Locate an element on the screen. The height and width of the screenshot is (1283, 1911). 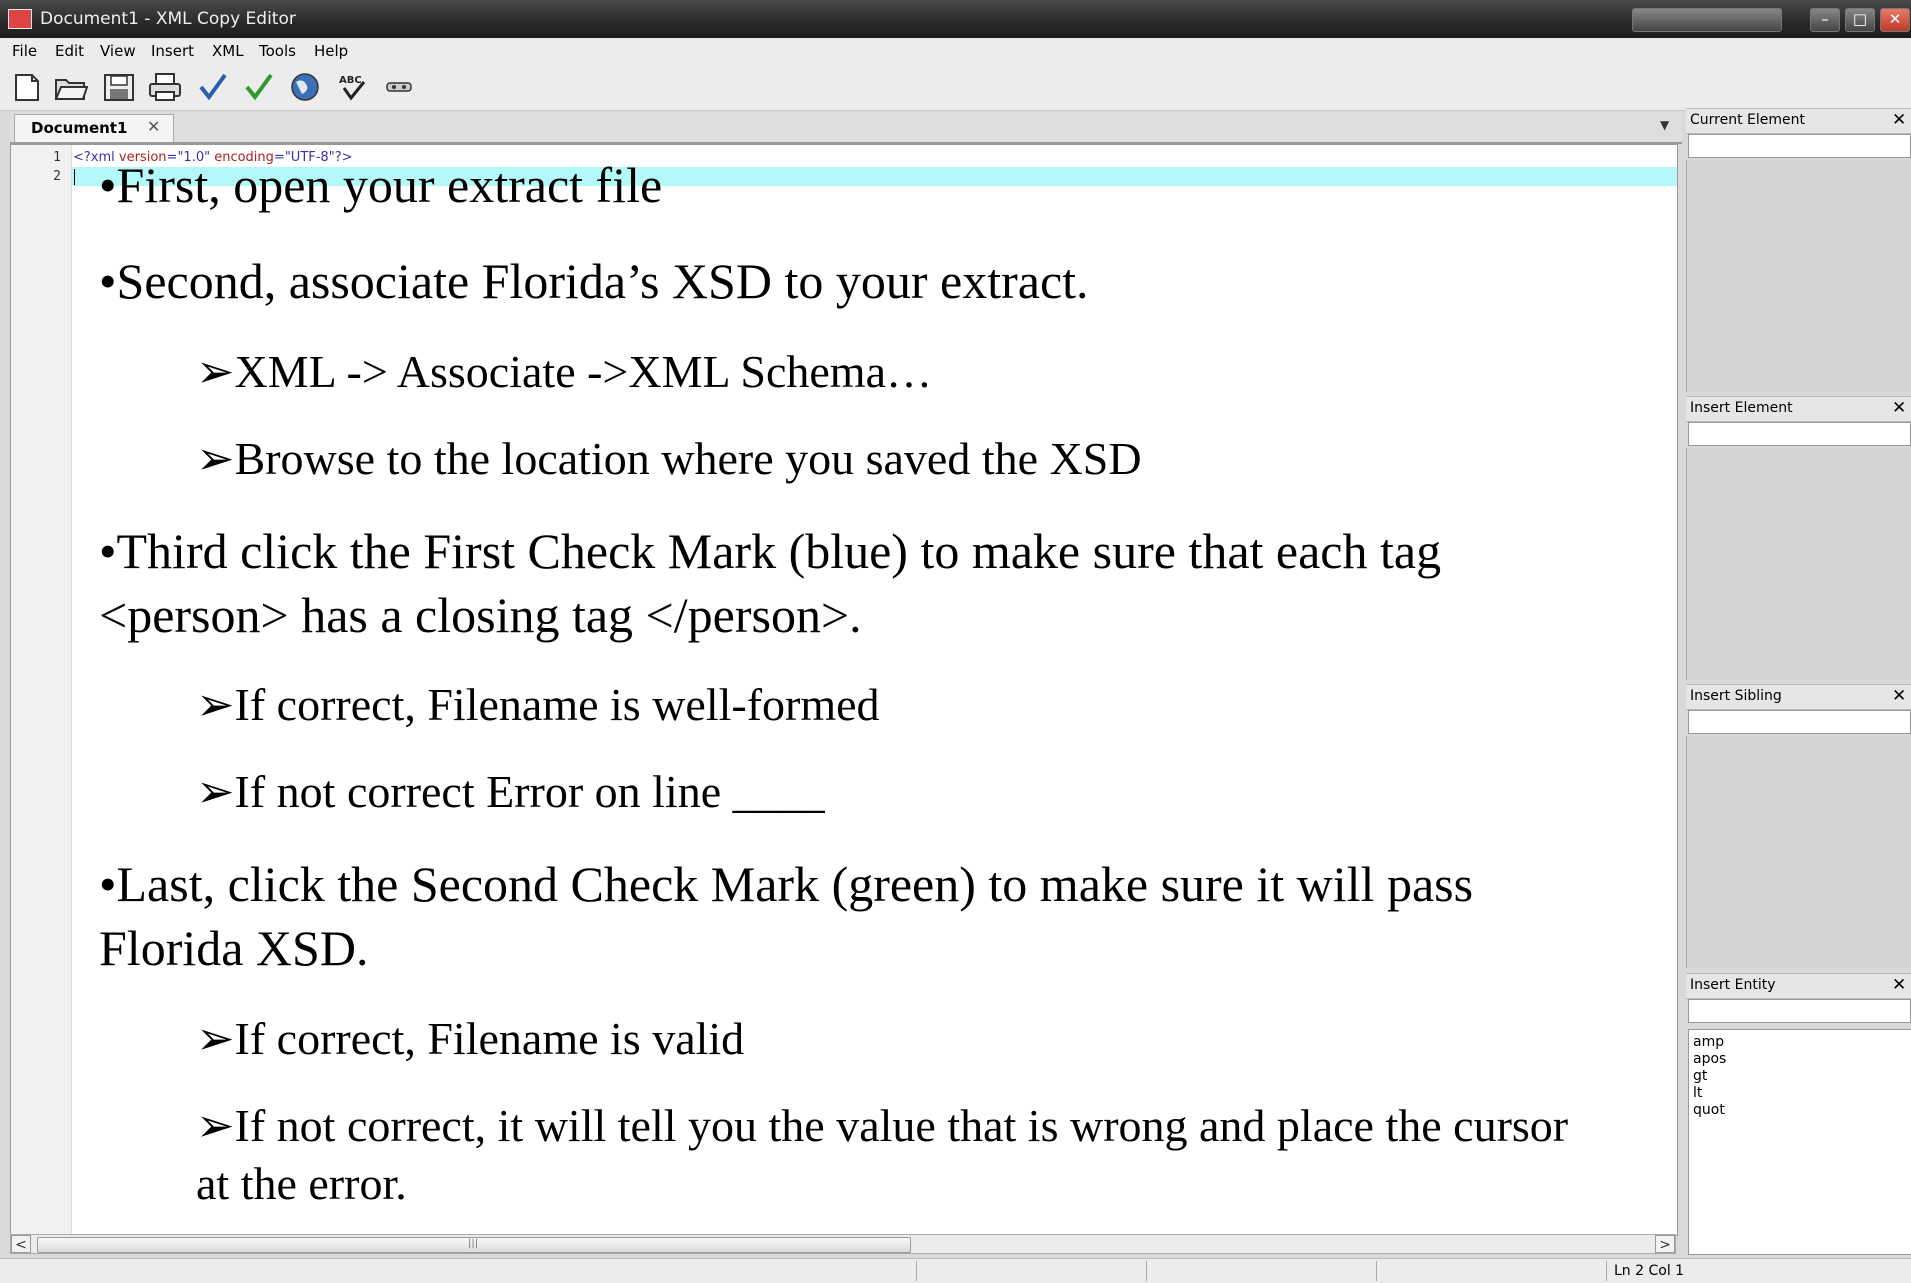
blue-check-icon is located at coordinates (213, 87).